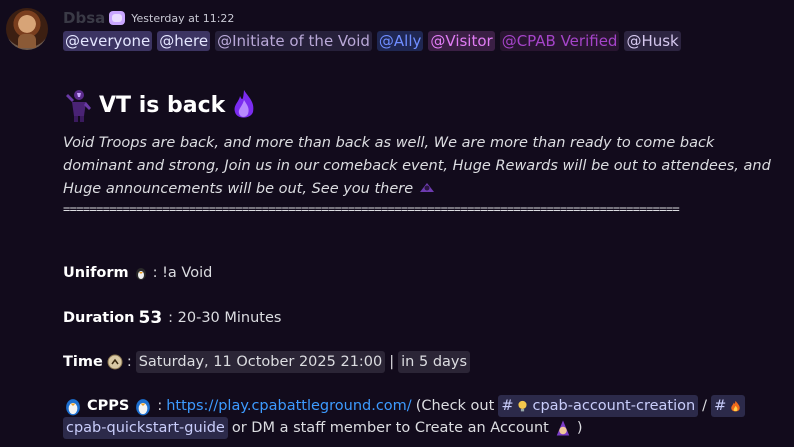 The image size is (794, 447). I want to click on channel-name: cpab-account-creation, so click(614, 406).